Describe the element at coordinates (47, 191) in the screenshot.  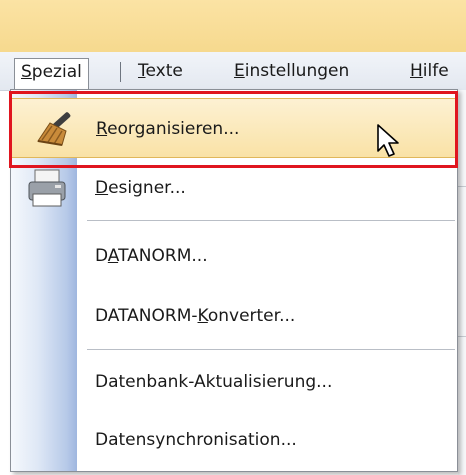
I see `printer-icon` at that location.